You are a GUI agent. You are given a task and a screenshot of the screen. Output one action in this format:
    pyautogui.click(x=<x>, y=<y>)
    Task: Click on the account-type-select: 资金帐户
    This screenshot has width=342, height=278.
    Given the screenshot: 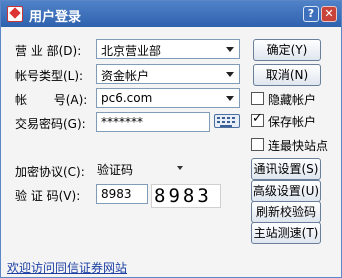 What is the action you would take?
    pyautogui.click(x=168, y=74)
    